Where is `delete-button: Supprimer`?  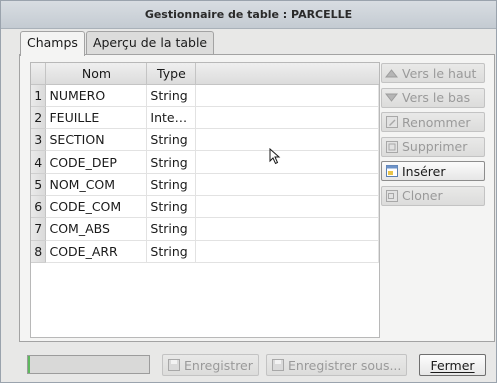
delete-button: Supprimer is located at coordinates (433, 146).